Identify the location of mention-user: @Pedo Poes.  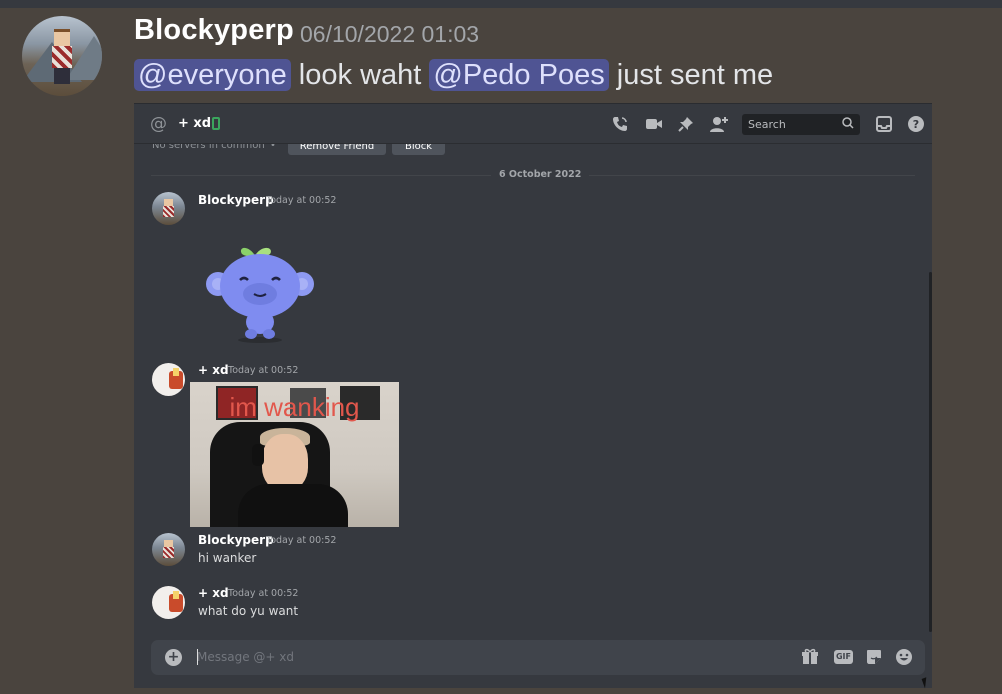
(519, 75).